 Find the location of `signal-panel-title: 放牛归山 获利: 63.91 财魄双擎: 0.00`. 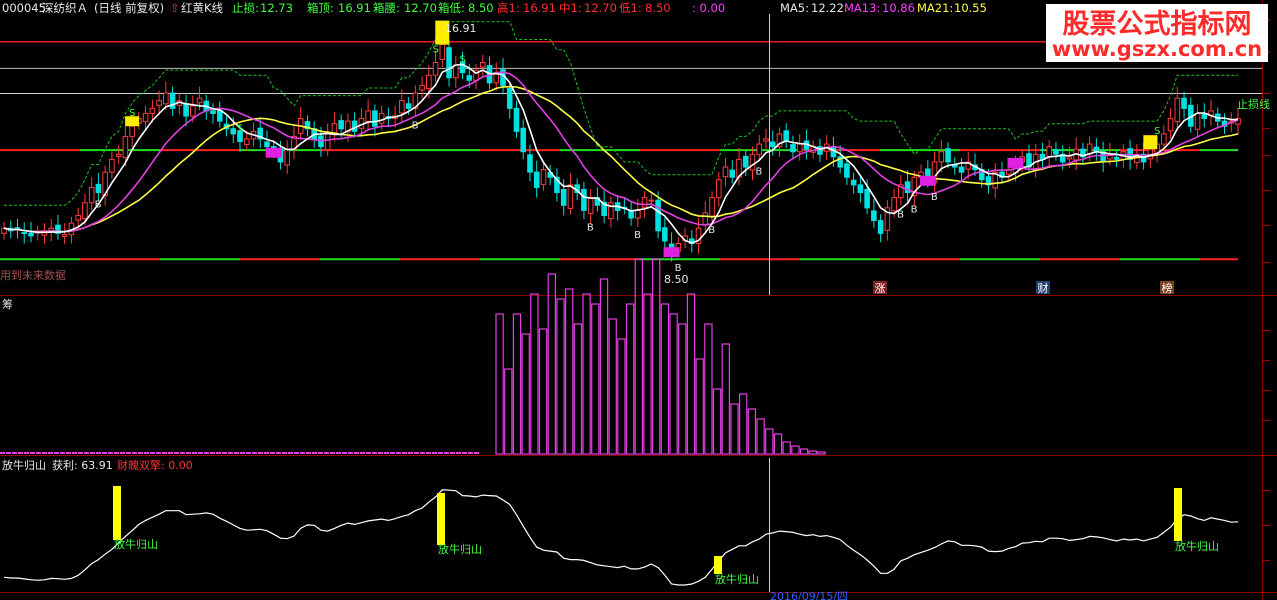

signal-panel-title: 放牛归山 获利: 63.91 财魄双擎: 0.00 is located at coordinates (101, 465).